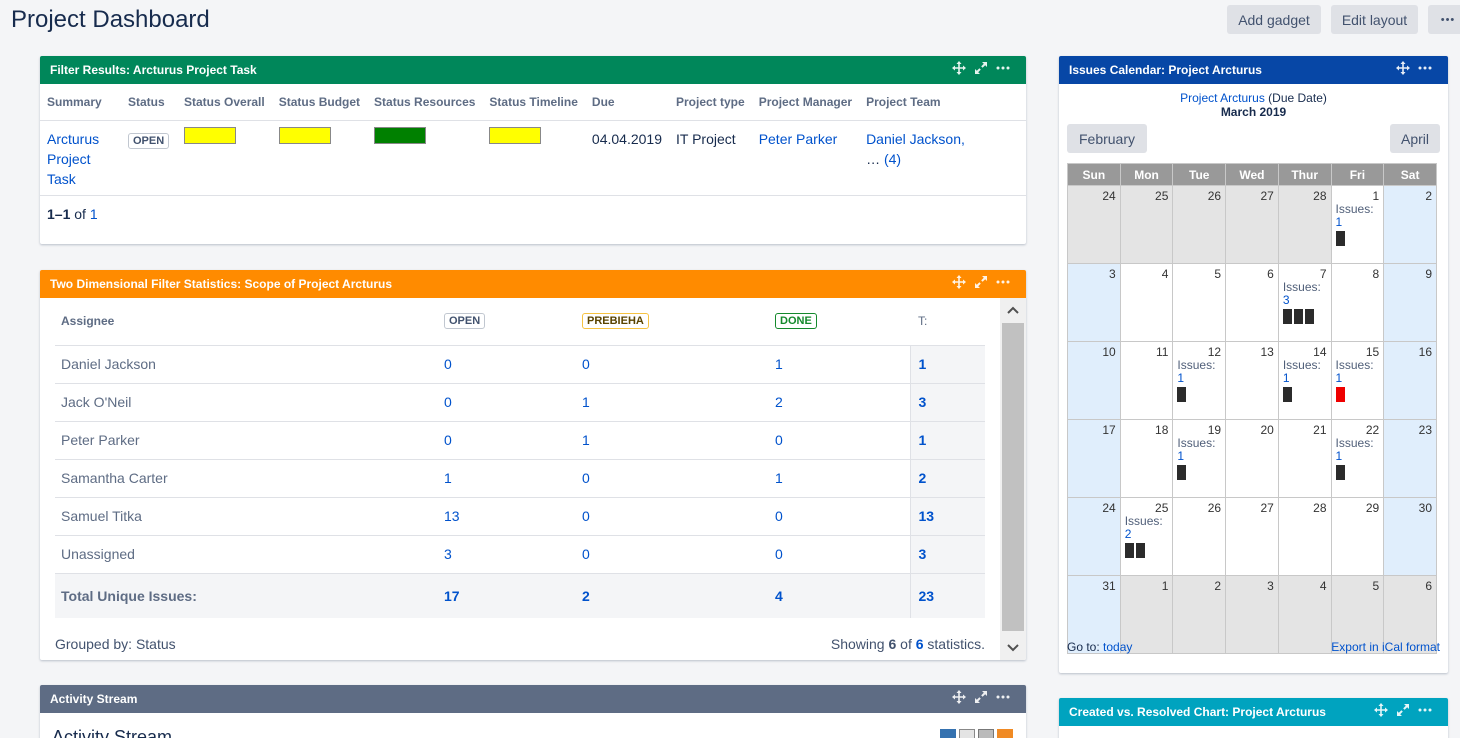 The image size is (1460, 738). I want to click on more-actions-button: •••, so click(1444, 19).